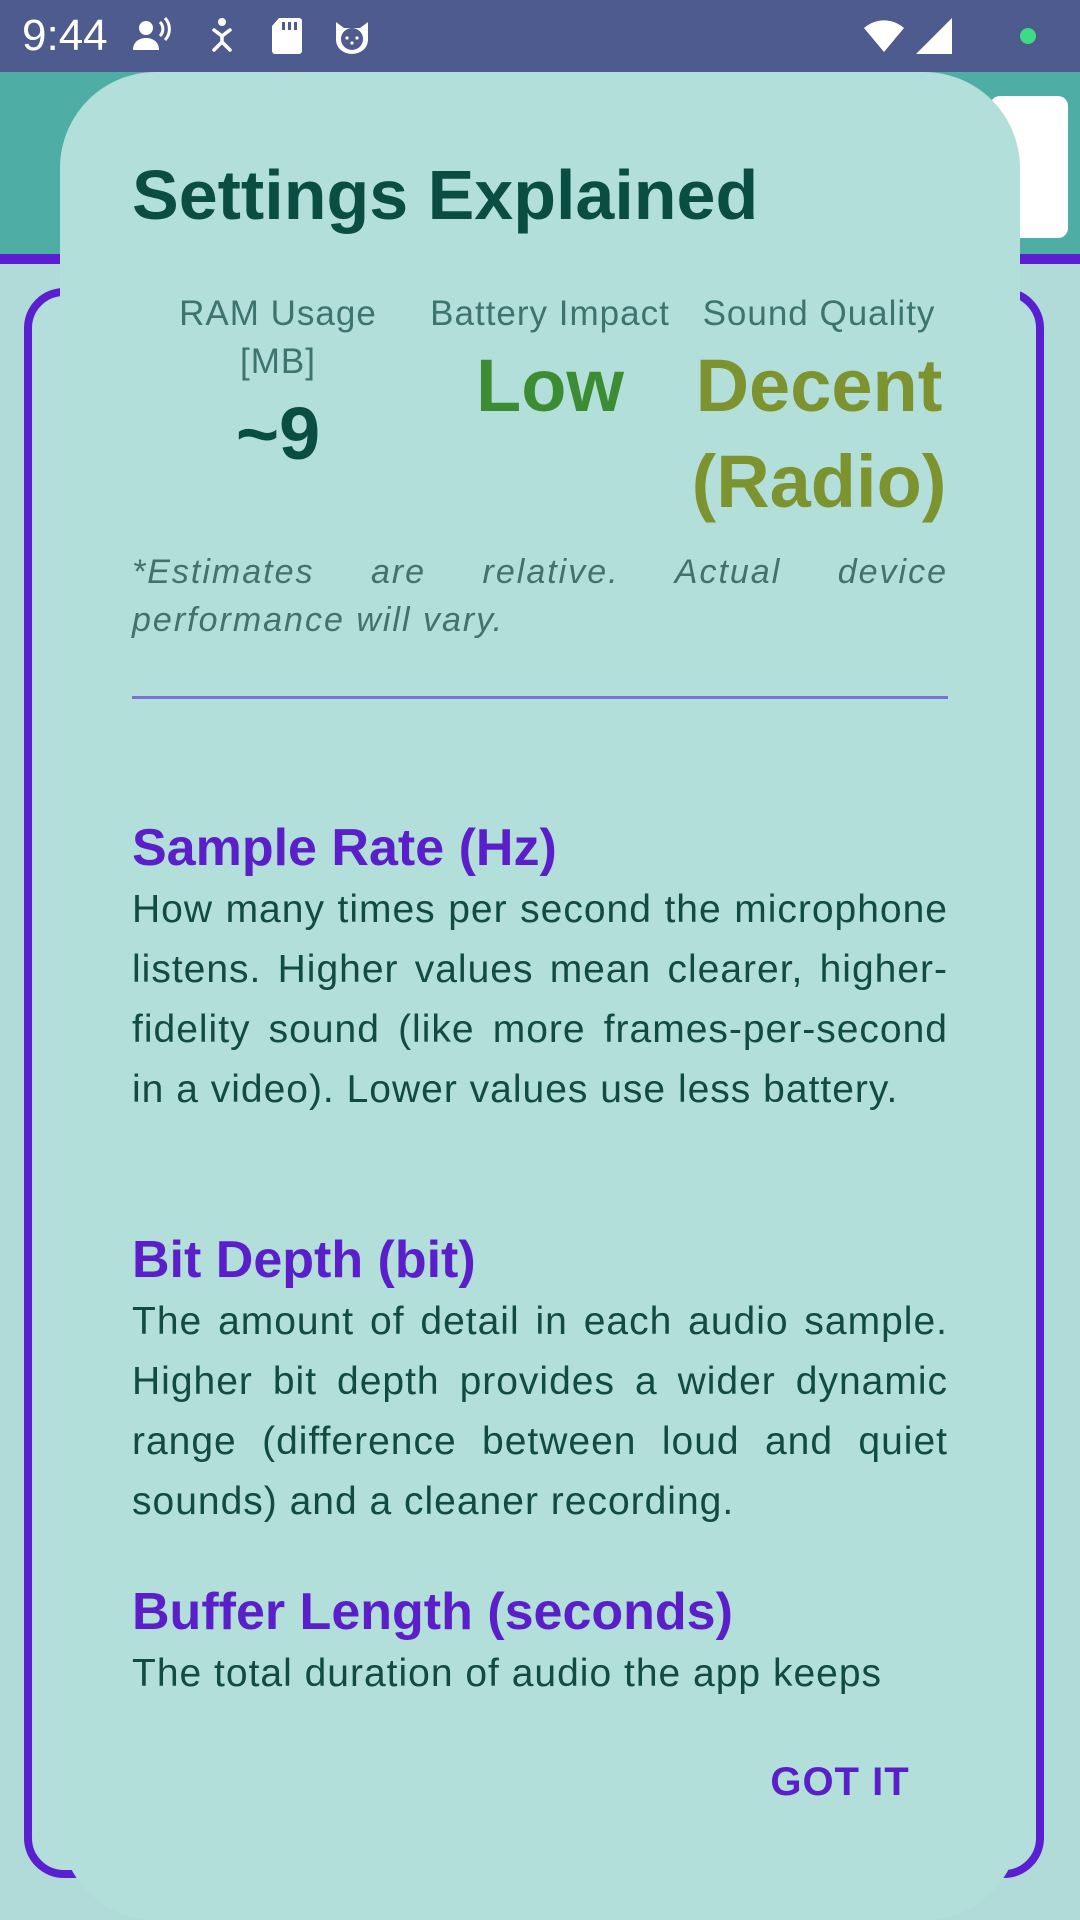  Describe the element at coordinates (540, 36) in the screenshot. I see `status-bar: 9:44` at that location.